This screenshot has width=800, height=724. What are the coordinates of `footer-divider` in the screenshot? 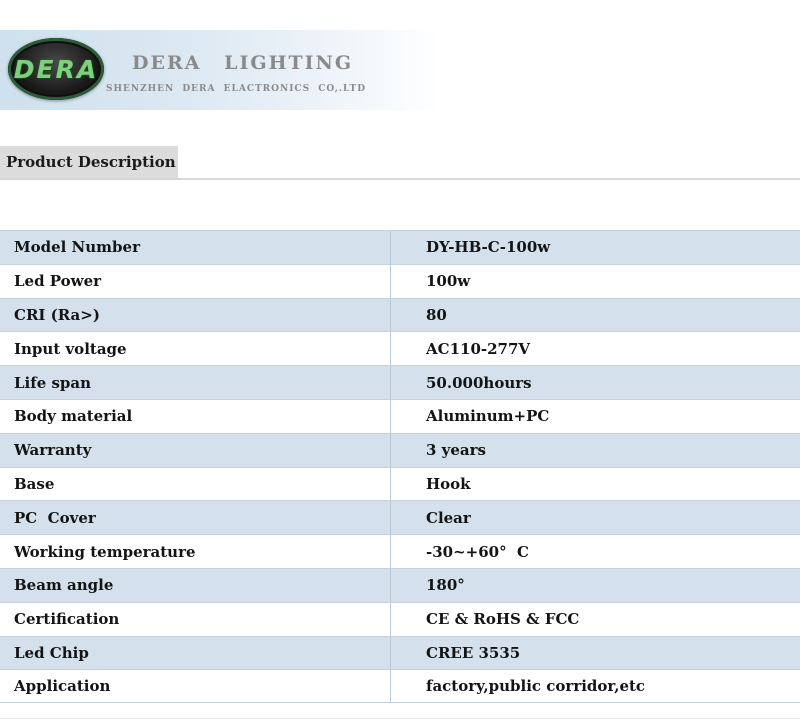 It's located at (400, 718).